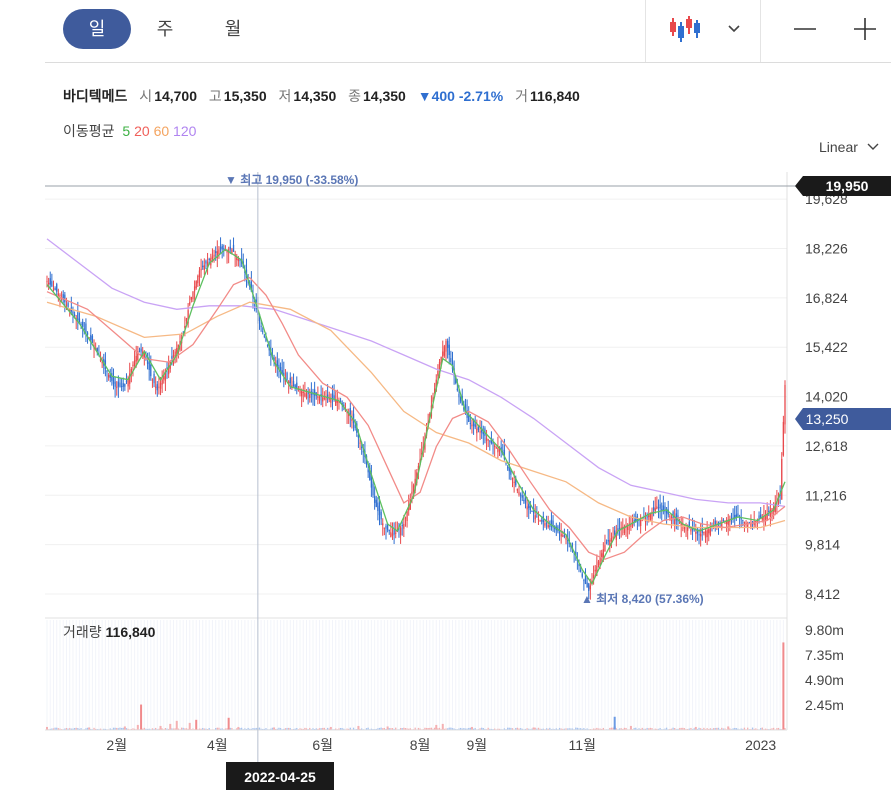 The height and width of the screenshot is (810, 891). Describe the element at coordinates (822, 545) in the screenshot. I see `price-tick-label: 9,814` at that location.